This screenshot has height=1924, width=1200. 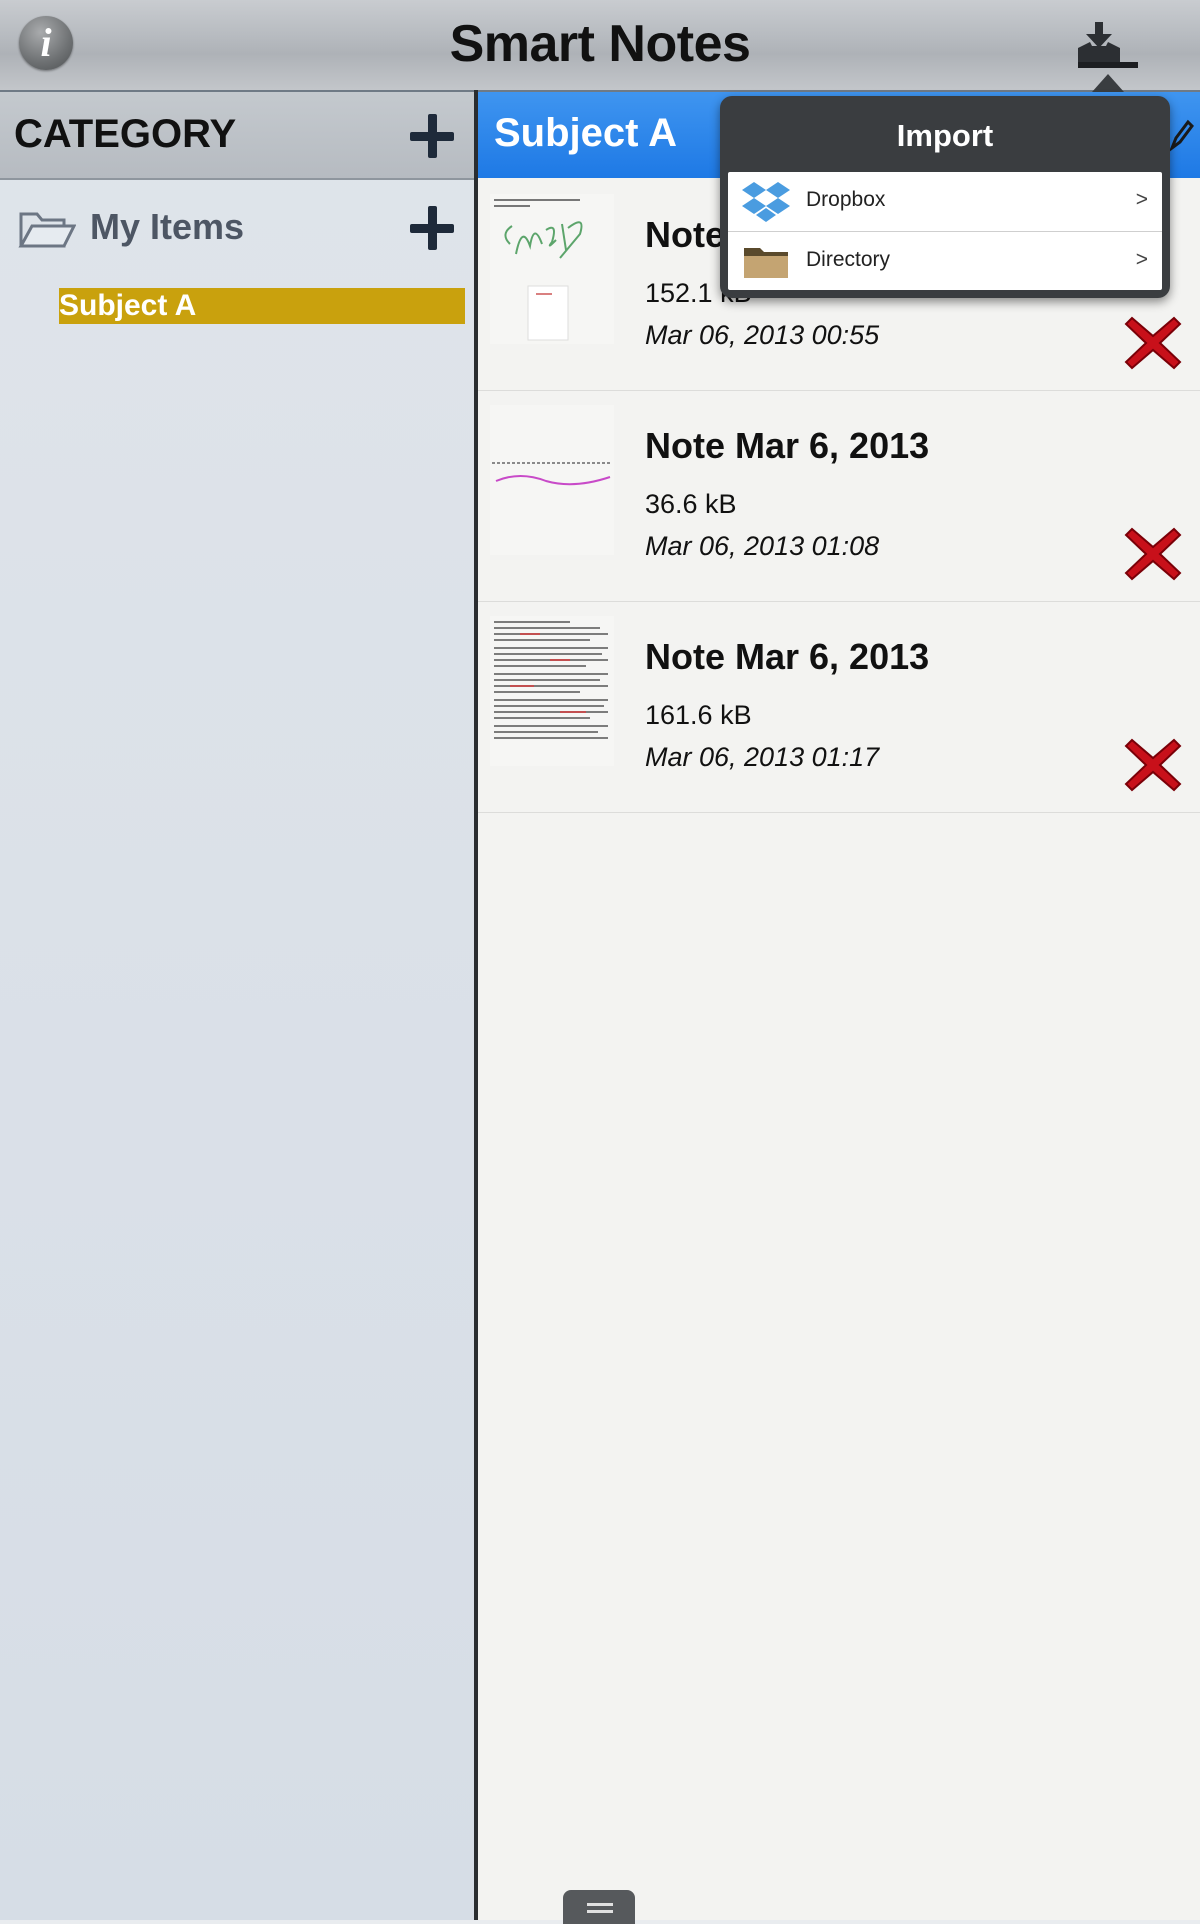 What do you see at coordinates (766, 263) in the screenshot?
I see `folder-icon` at bounding box center [766, 263].